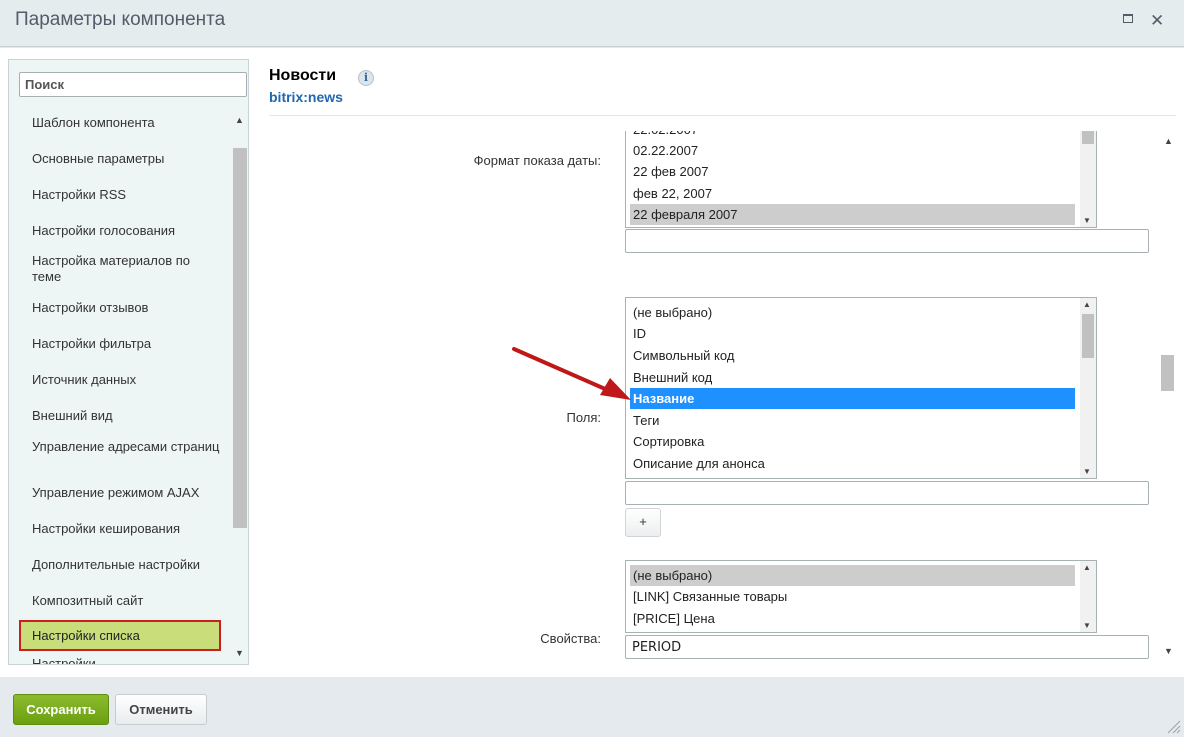 The image size is (1184, 737). I want to click on info-icon: i, so click(366, 78).